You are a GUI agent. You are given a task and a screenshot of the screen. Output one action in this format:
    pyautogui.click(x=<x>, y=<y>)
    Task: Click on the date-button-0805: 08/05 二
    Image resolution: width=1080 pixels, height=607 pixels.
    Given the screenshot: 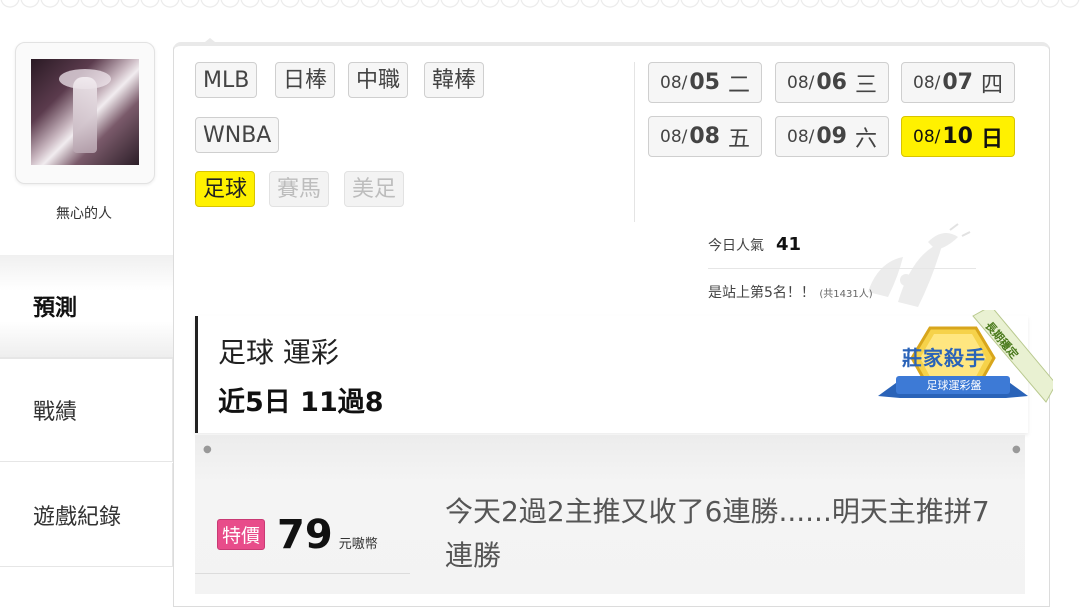 What is the action you would take?
    pyautogui.click(x=705, y=82)
    